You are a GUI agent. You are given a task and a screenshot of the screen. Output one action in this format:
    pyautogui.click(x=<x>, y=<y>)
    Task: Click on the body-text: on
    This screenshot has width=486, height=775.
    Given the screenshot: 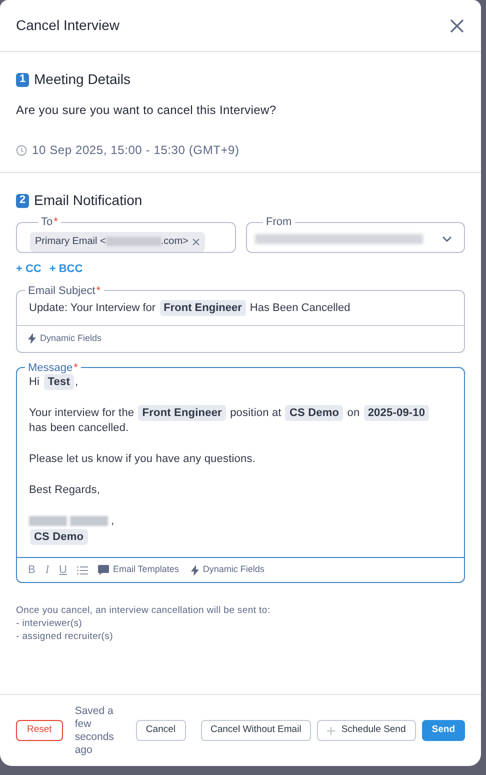 What is the action you would take?
    pyautogui.click(x=353, y=412)
    